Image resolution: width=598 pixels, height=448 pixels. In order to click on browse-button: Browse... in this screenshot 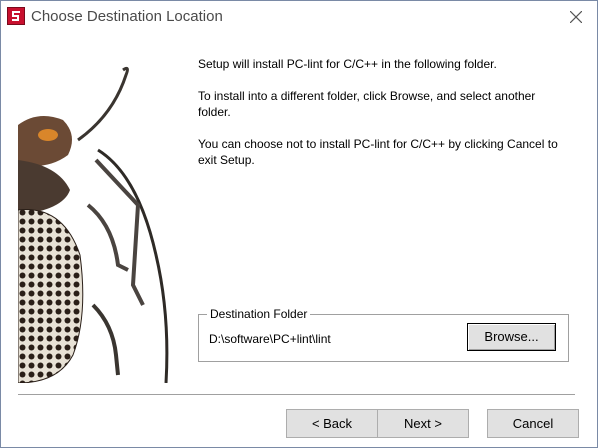, I will do `click(511, 337)`.